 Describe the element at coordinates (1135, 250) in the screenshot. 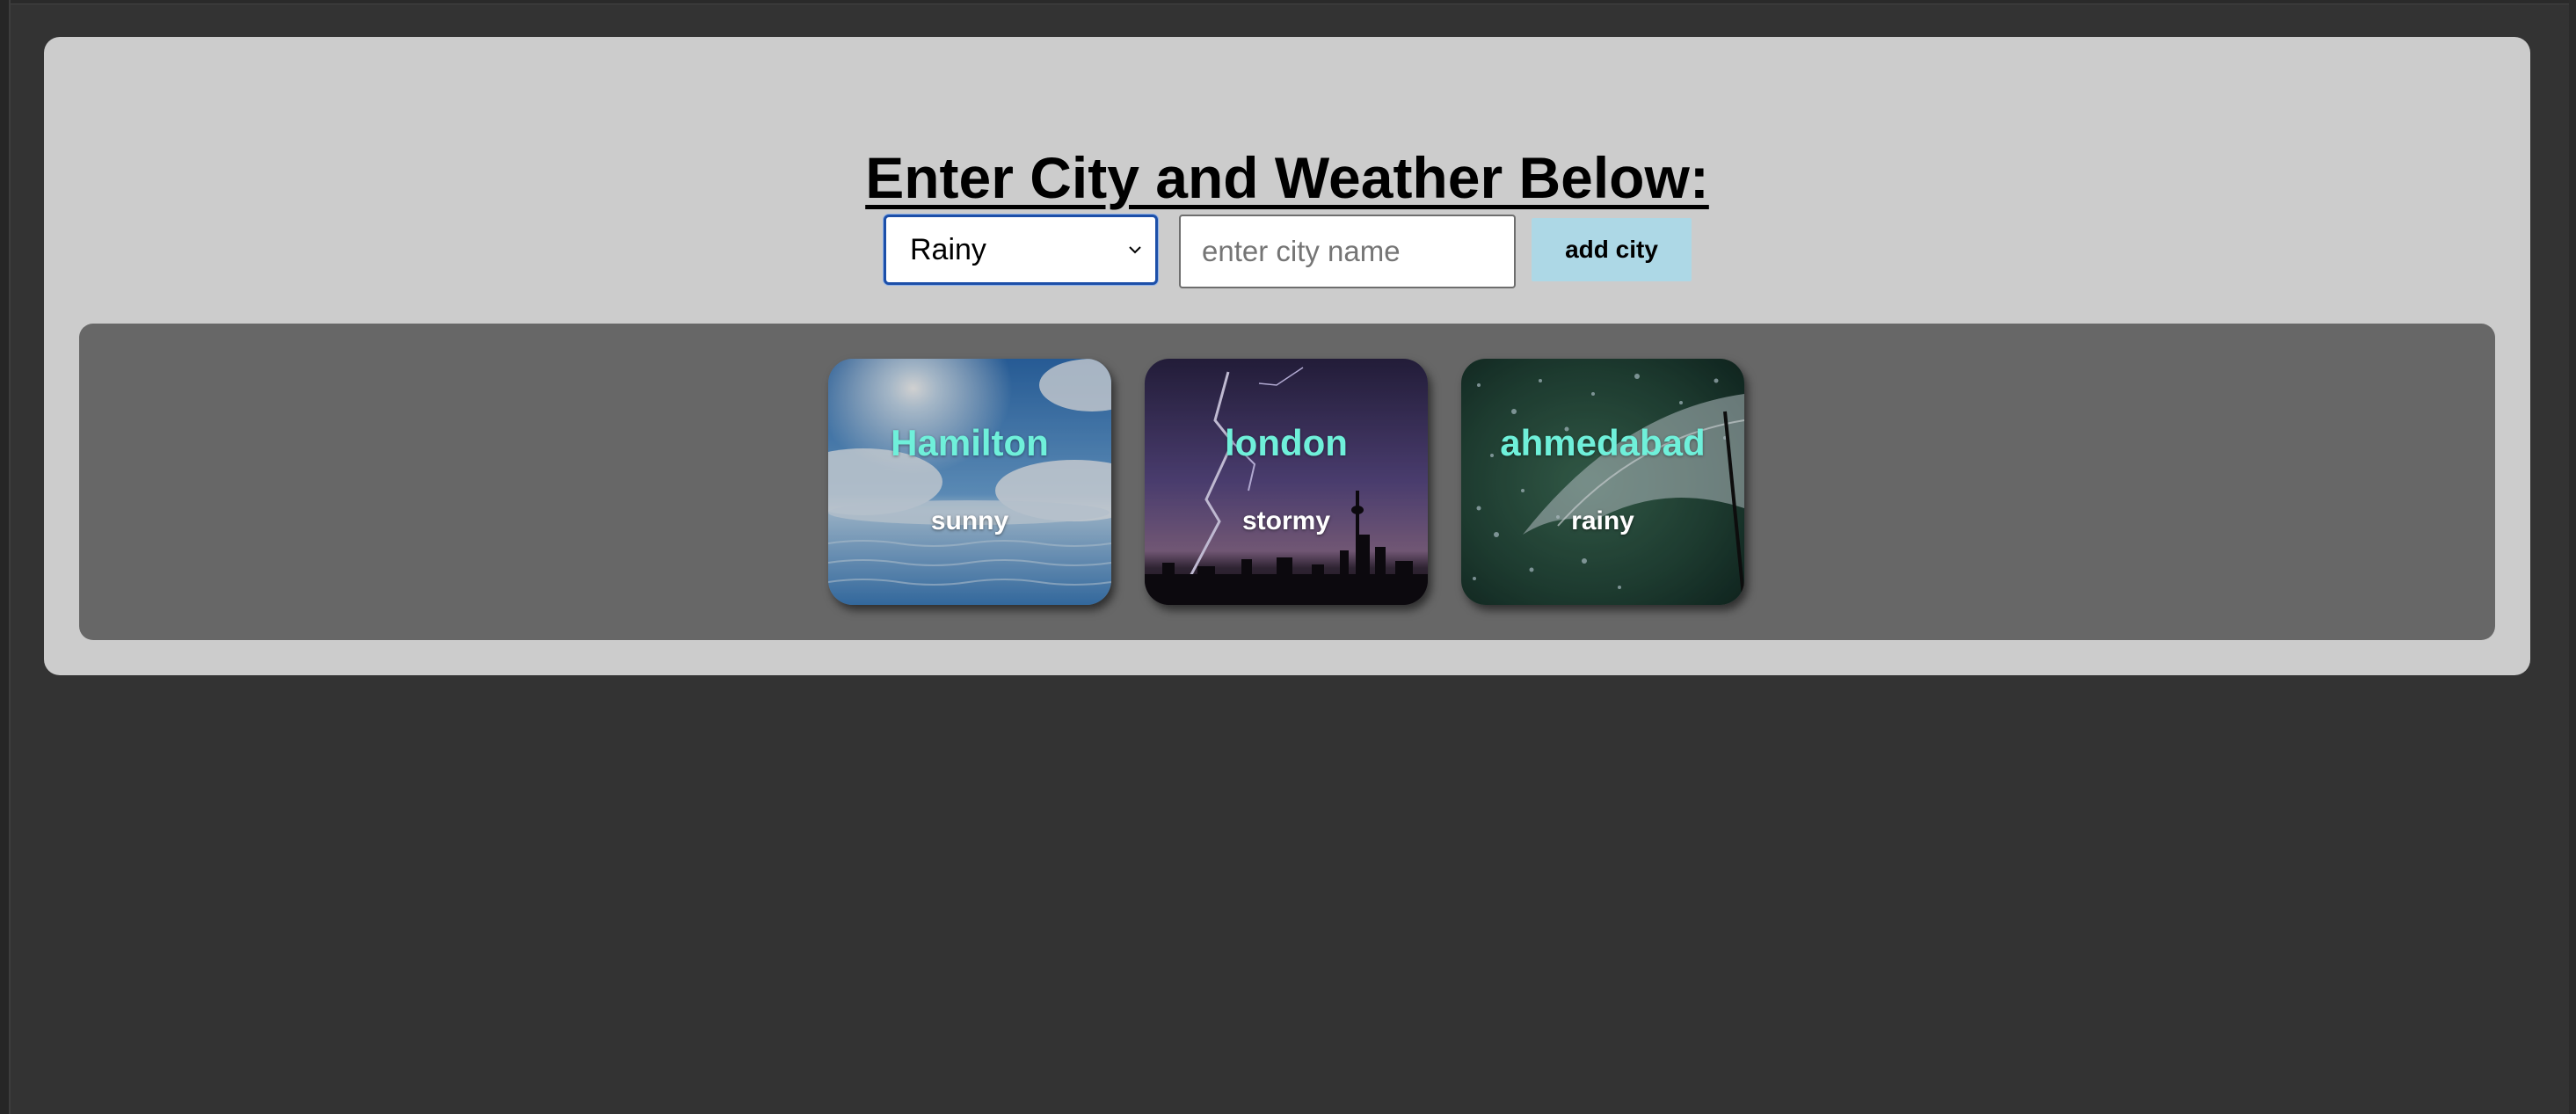

I see `chevron-down-icon` at that location.